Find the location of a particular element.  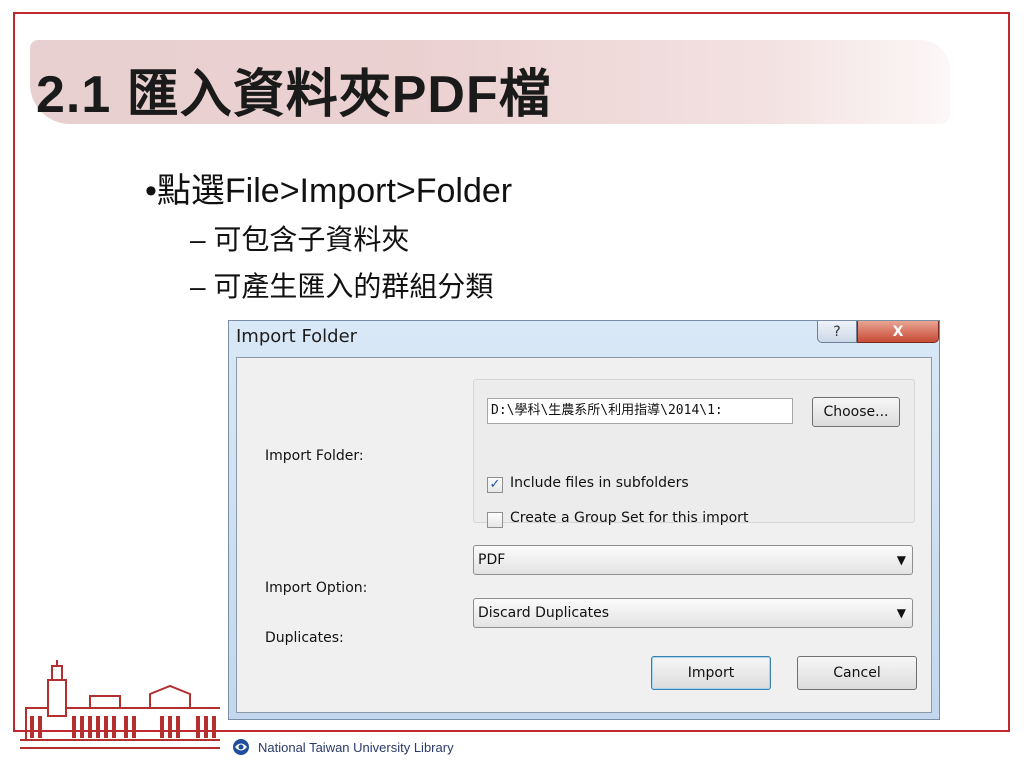

slide-title: 2.1 匯入資料夾PDF檔 is located at coordinates (294, 95).